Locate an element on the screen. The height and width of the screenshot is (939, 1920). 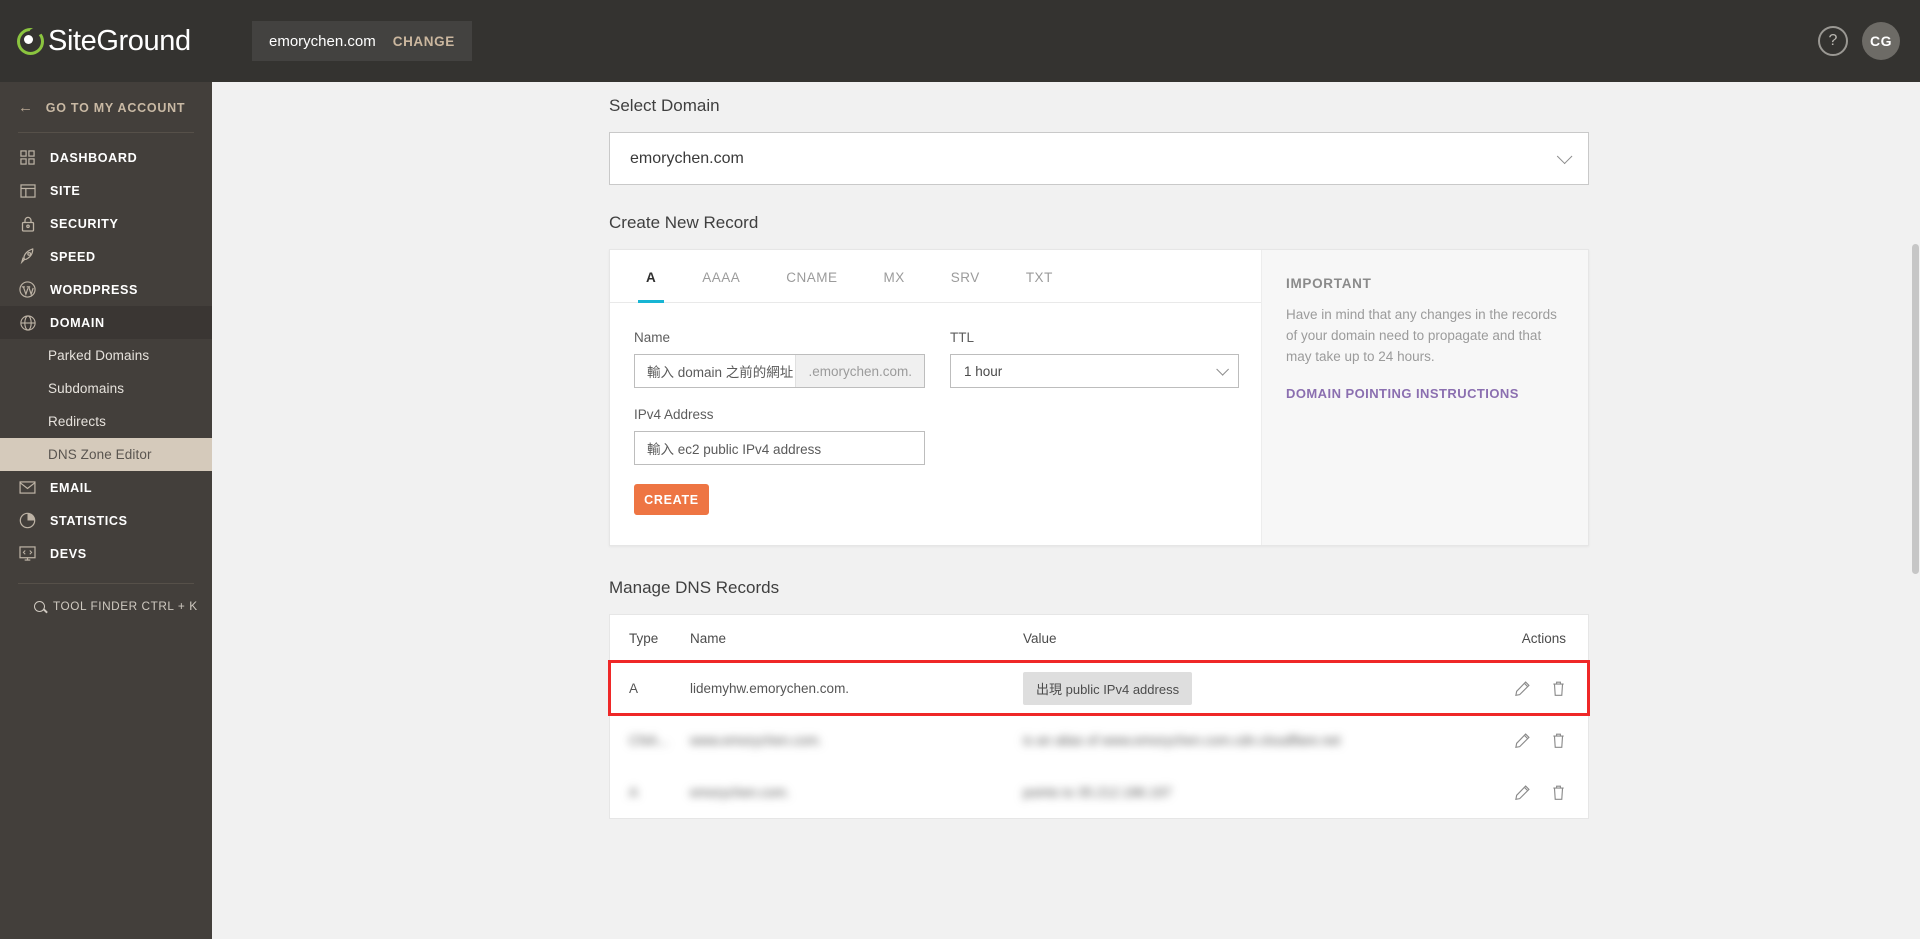
pie-chart-icon is located at coordinates (27, 520).